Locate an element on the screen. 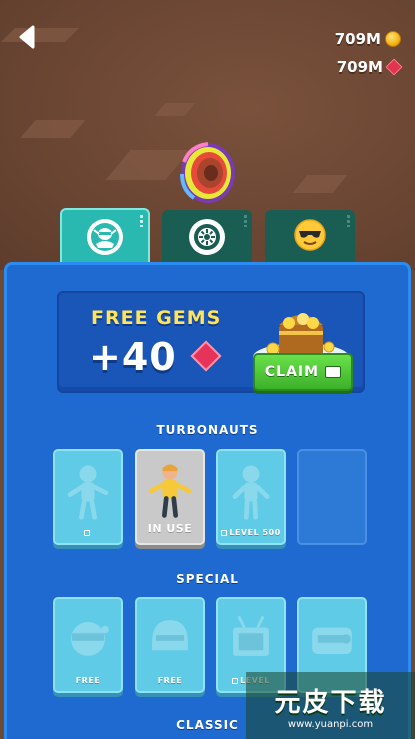 Image resolution: width=415 pixels, height=739 pixels. tab-emotes is located at coordinates (310, 237).